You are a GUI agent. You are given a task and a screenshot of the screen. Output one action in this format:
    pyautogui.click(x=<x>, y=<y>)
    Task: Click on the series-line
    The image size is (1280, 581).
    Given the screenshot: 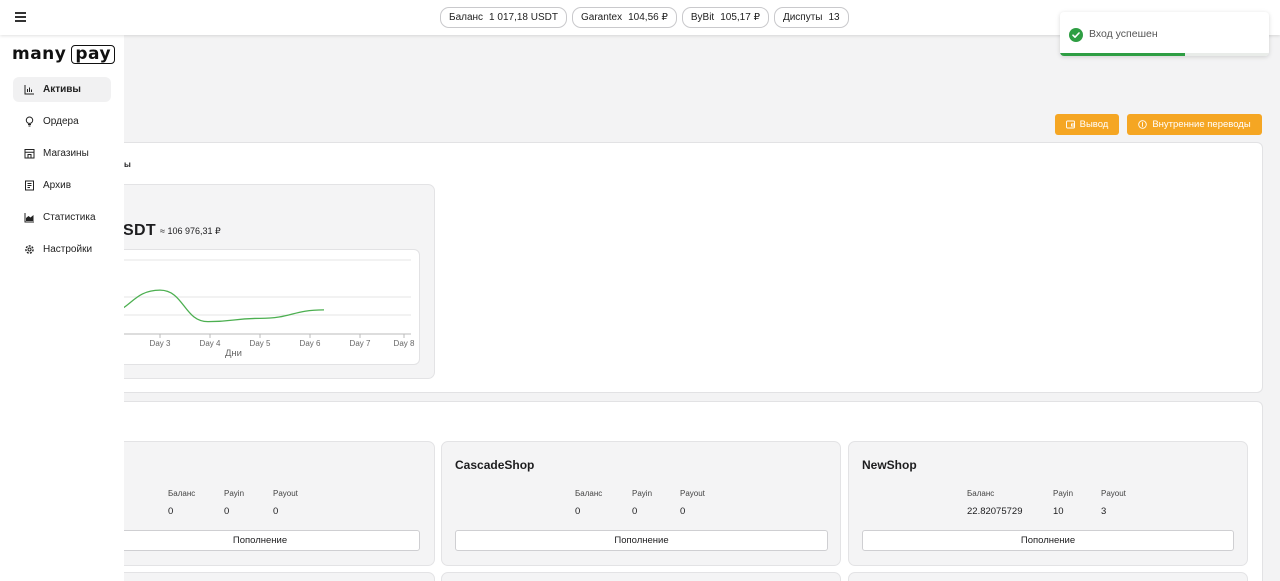 What is the action you would take?
    pyautogui.click(x=212, y=306)
    